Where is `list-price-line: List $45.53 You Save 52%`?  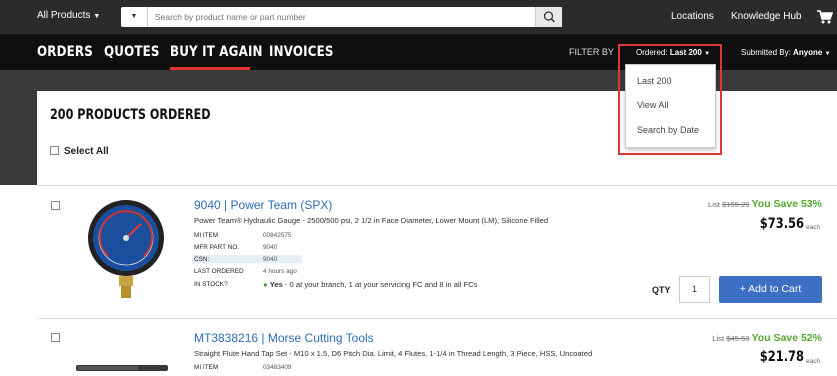 list-price-line: List $45.53 You Save 52% is located at coordinates (767, 338).